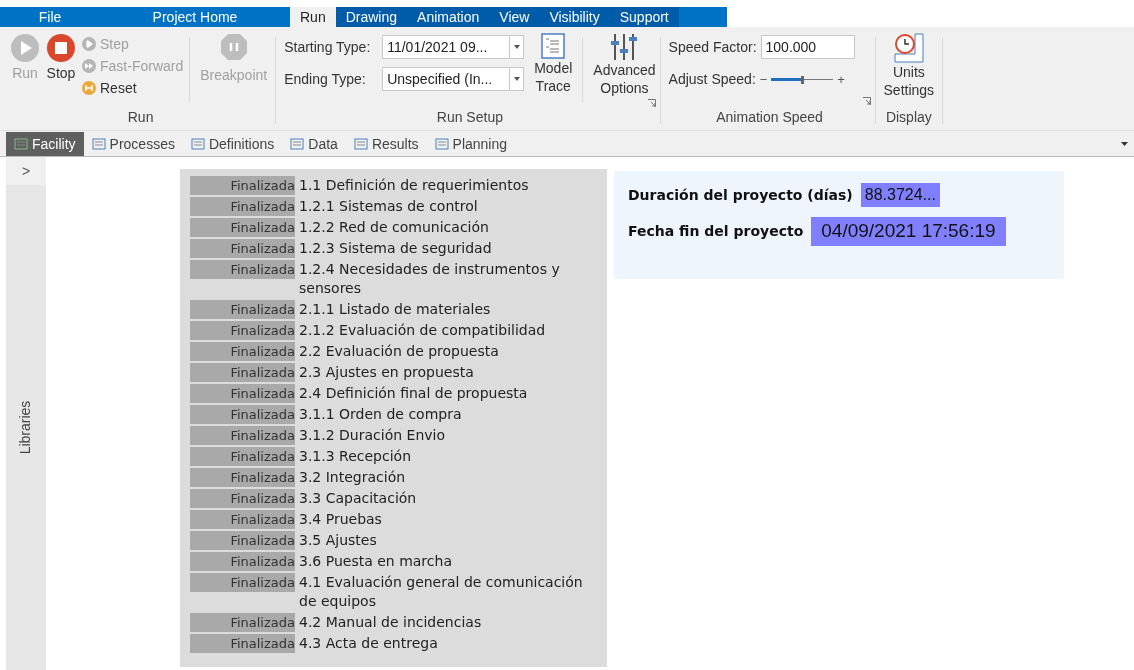 The width and height of the screenshot is (1134, 670). Describe the element at coordinates (314, 144) in the screenshot. I see `document-tab: Data` at that location.